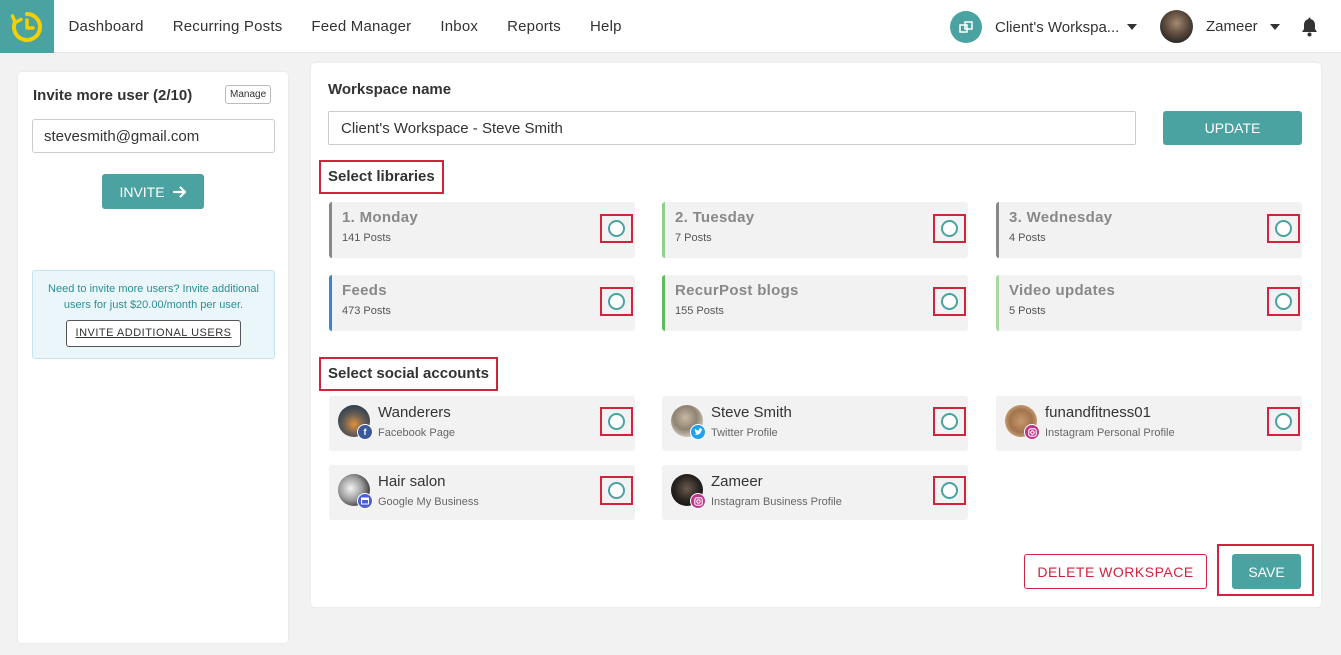 This screenshot has height=655, width=1341. What do you see at coordinates (815, 492) in the screenshot?
I see `social-account-card: Zameer Instagram Business Profile` at bounding box center [815, 492].